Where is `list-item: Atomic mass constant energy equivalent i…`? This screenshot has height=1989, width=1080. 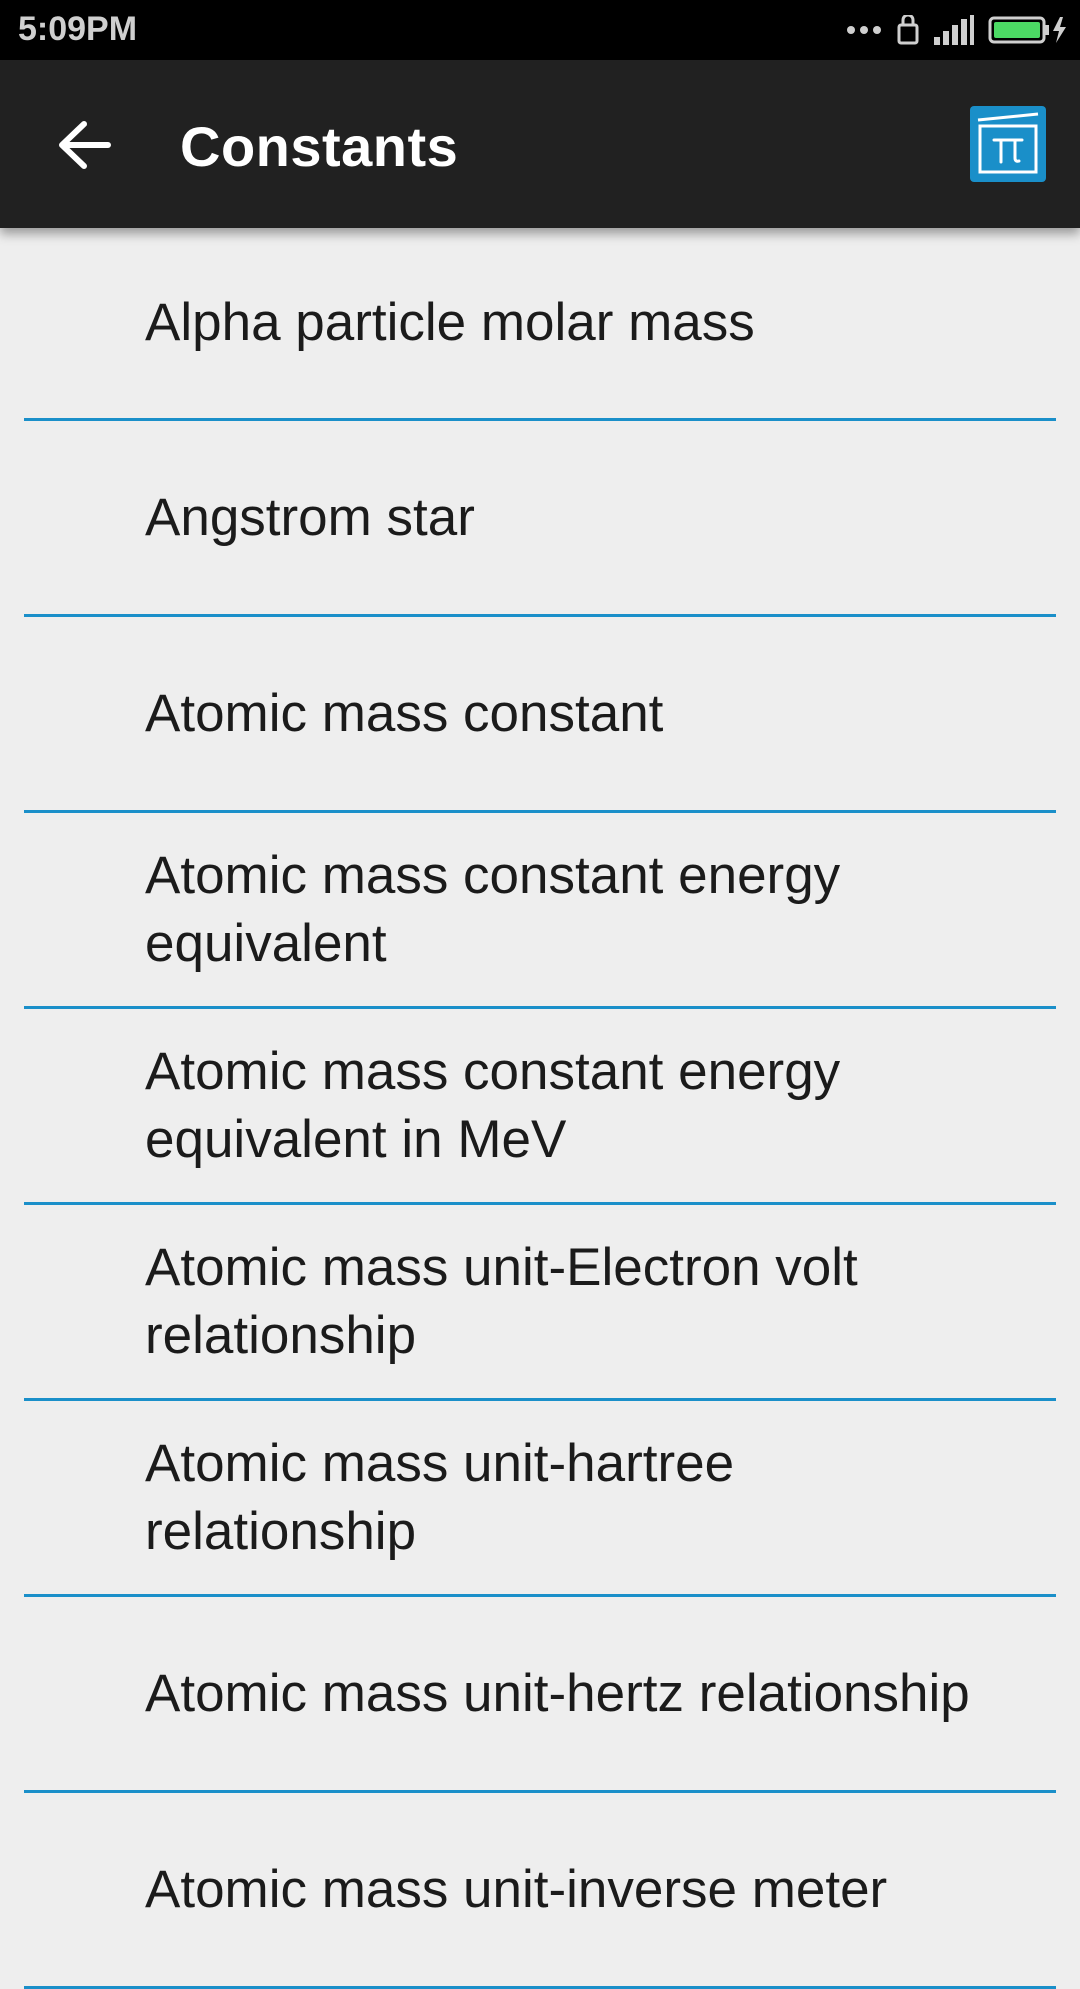 list-item: Atomic mass constant energy equivalent i… is located at coordinates (540, 1107).